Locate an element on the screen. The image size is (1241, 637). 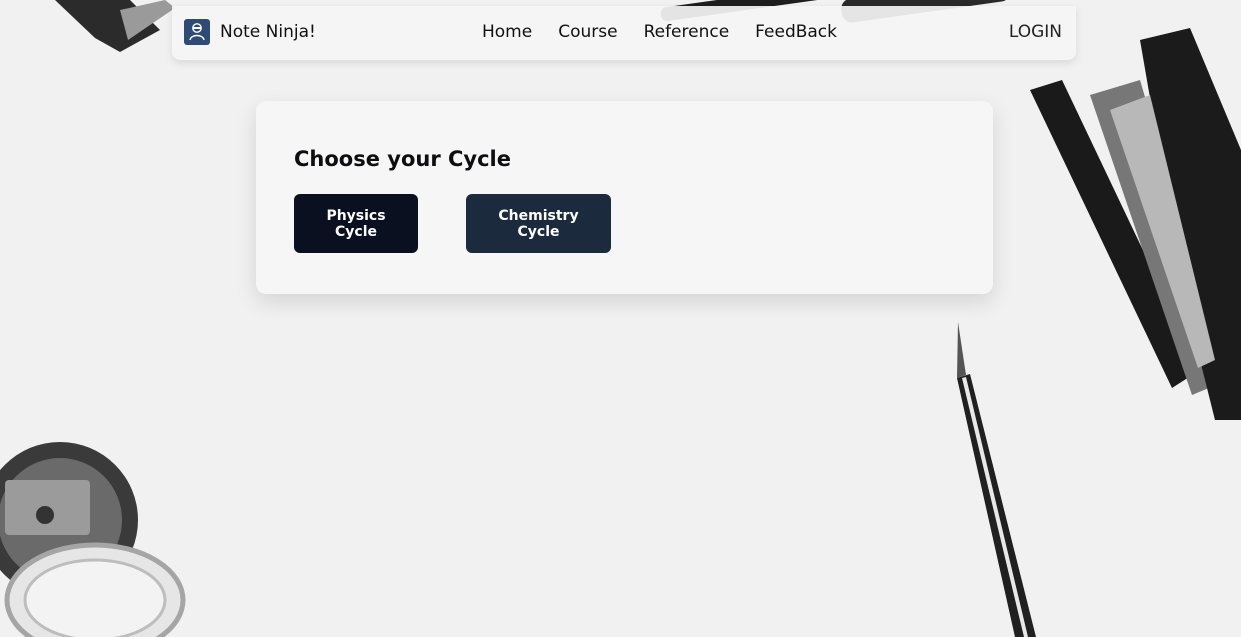
nav-links: Home Course Reference FeedBack is located at coordinates (672, 32).